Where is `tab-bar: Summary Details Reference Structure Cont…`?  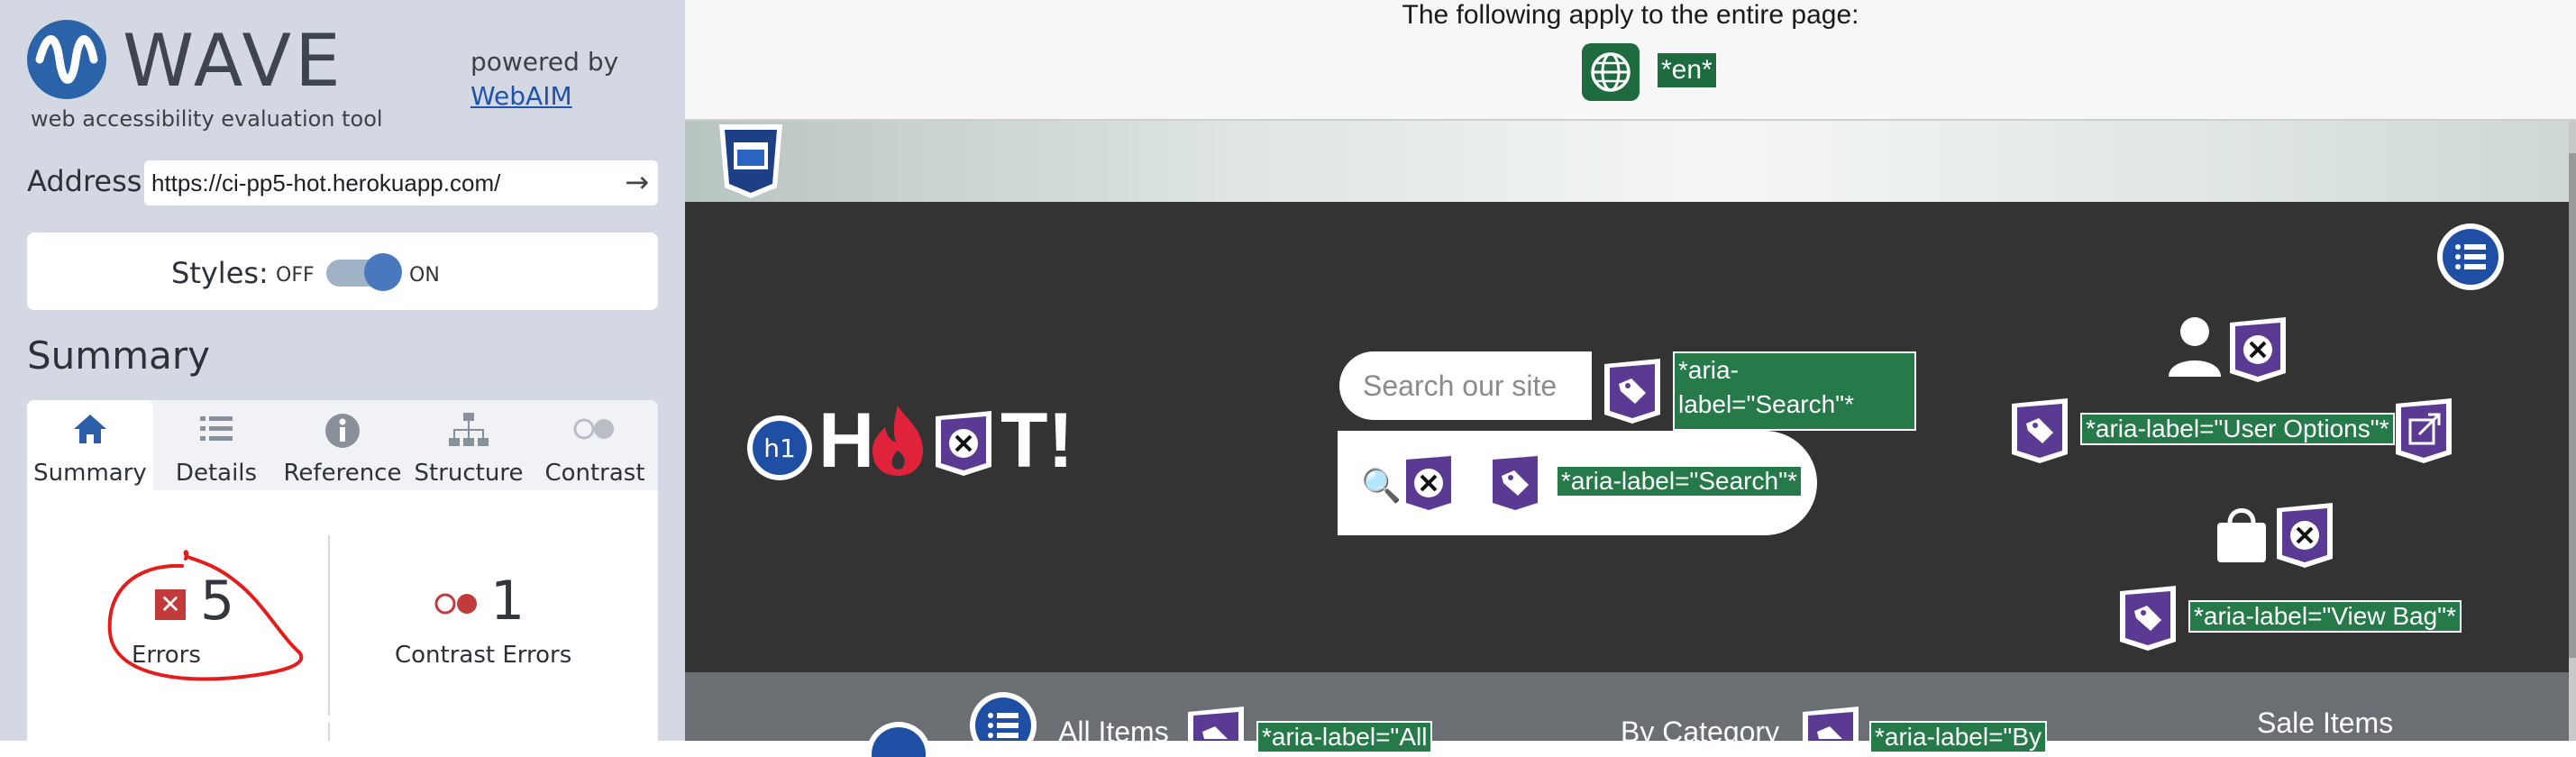
tab-bar: Summary Details Reference Structure Cont… is located at coordinates (342, 445).